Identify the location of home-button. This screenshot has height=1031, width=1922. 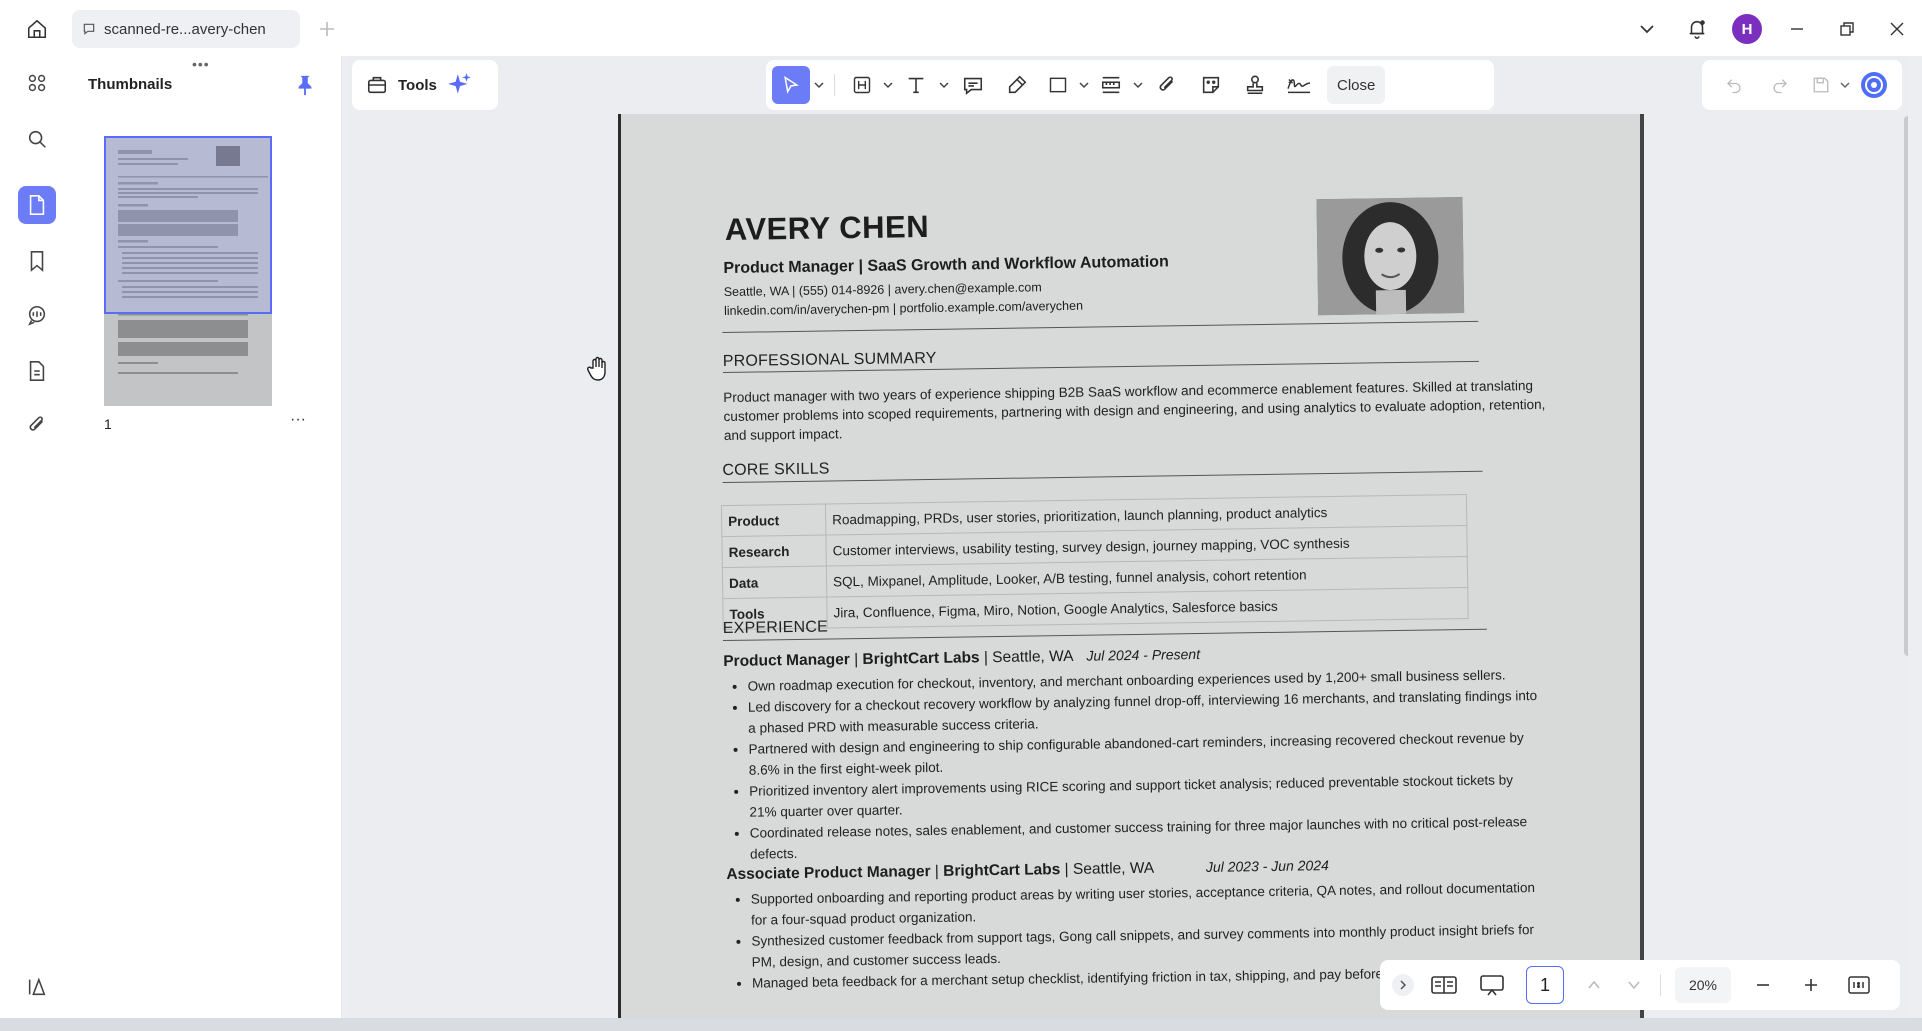
(37, 29).